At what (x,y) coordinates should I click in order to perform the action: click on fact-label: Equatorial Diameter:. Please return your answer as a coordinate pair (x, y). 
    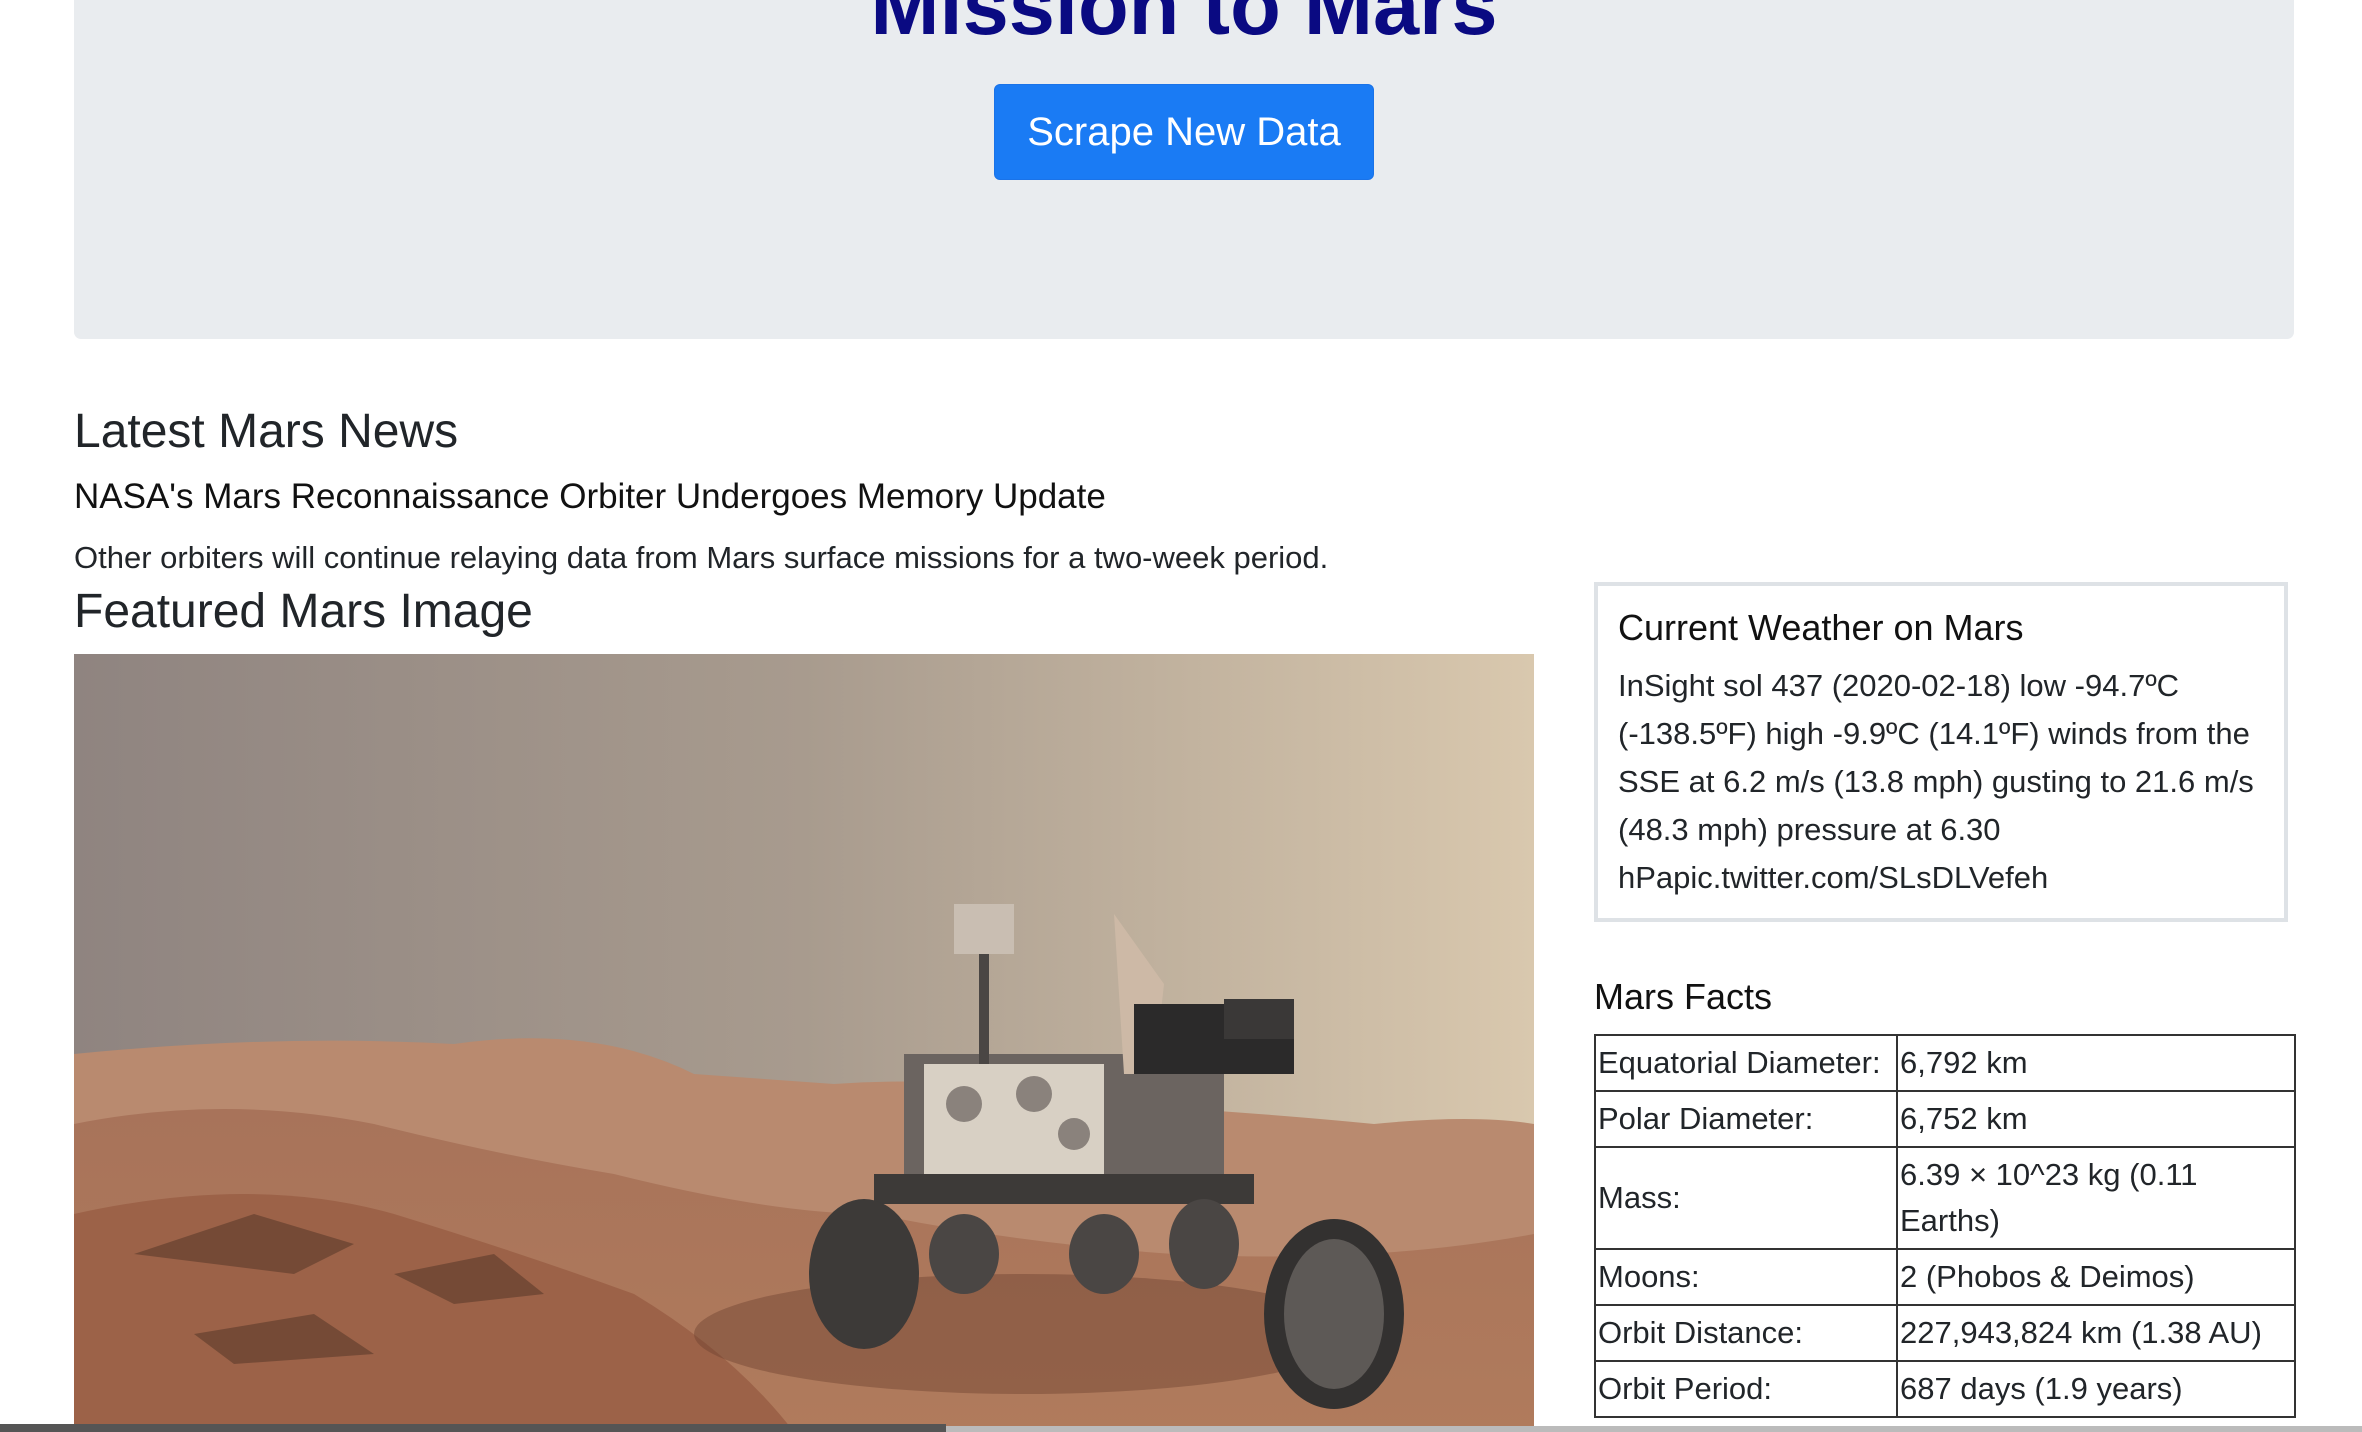
    Looking at the image, I should click on (1746, 1063).